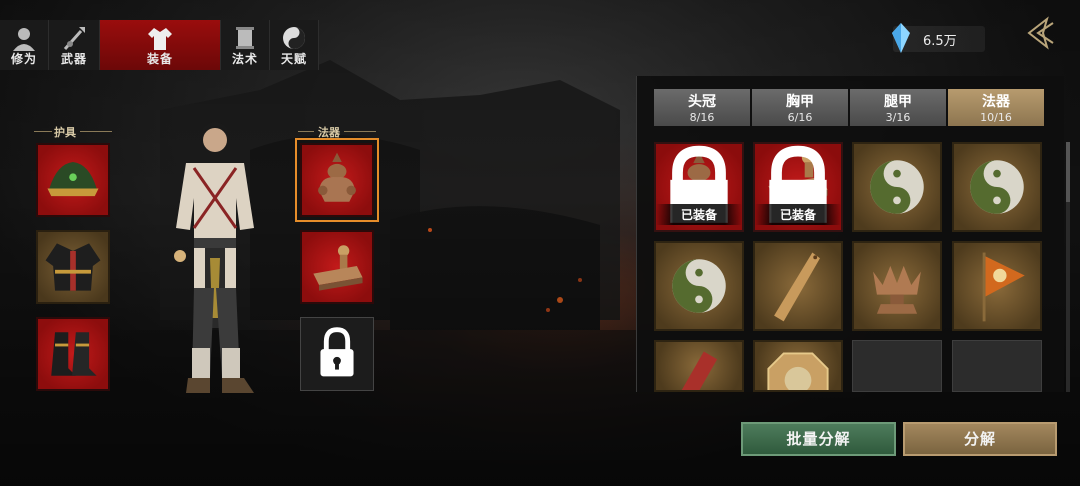 Image resolution: width=1080 pixels, height=486 pixels. What do you see at coordinates (337, 177) in the screenshot?
I see `bronze-vessel-icon` at bounding box center [337, 177].